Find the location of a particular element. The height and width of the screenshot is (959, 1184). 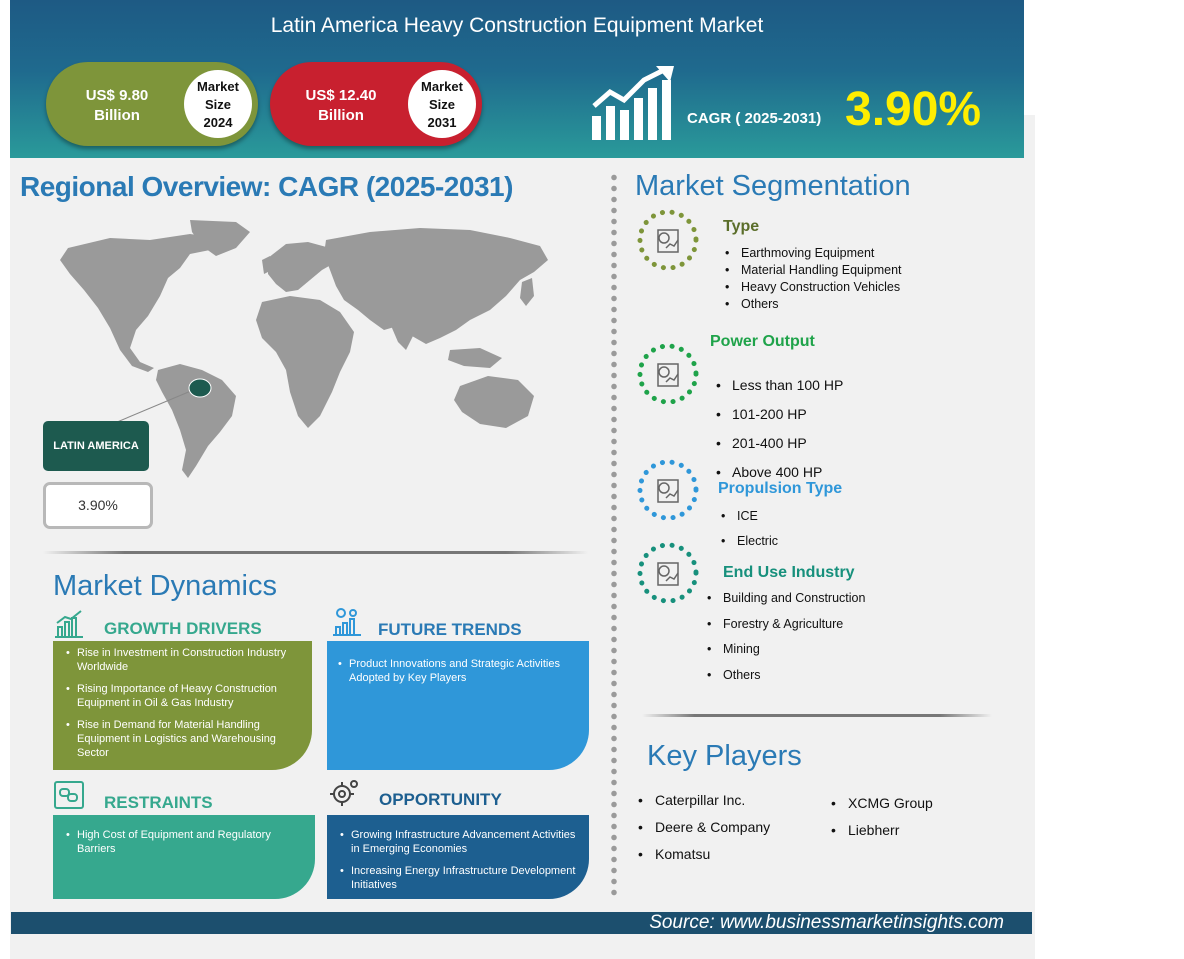

growth-chart-icon is located at coordinates (633, 103).